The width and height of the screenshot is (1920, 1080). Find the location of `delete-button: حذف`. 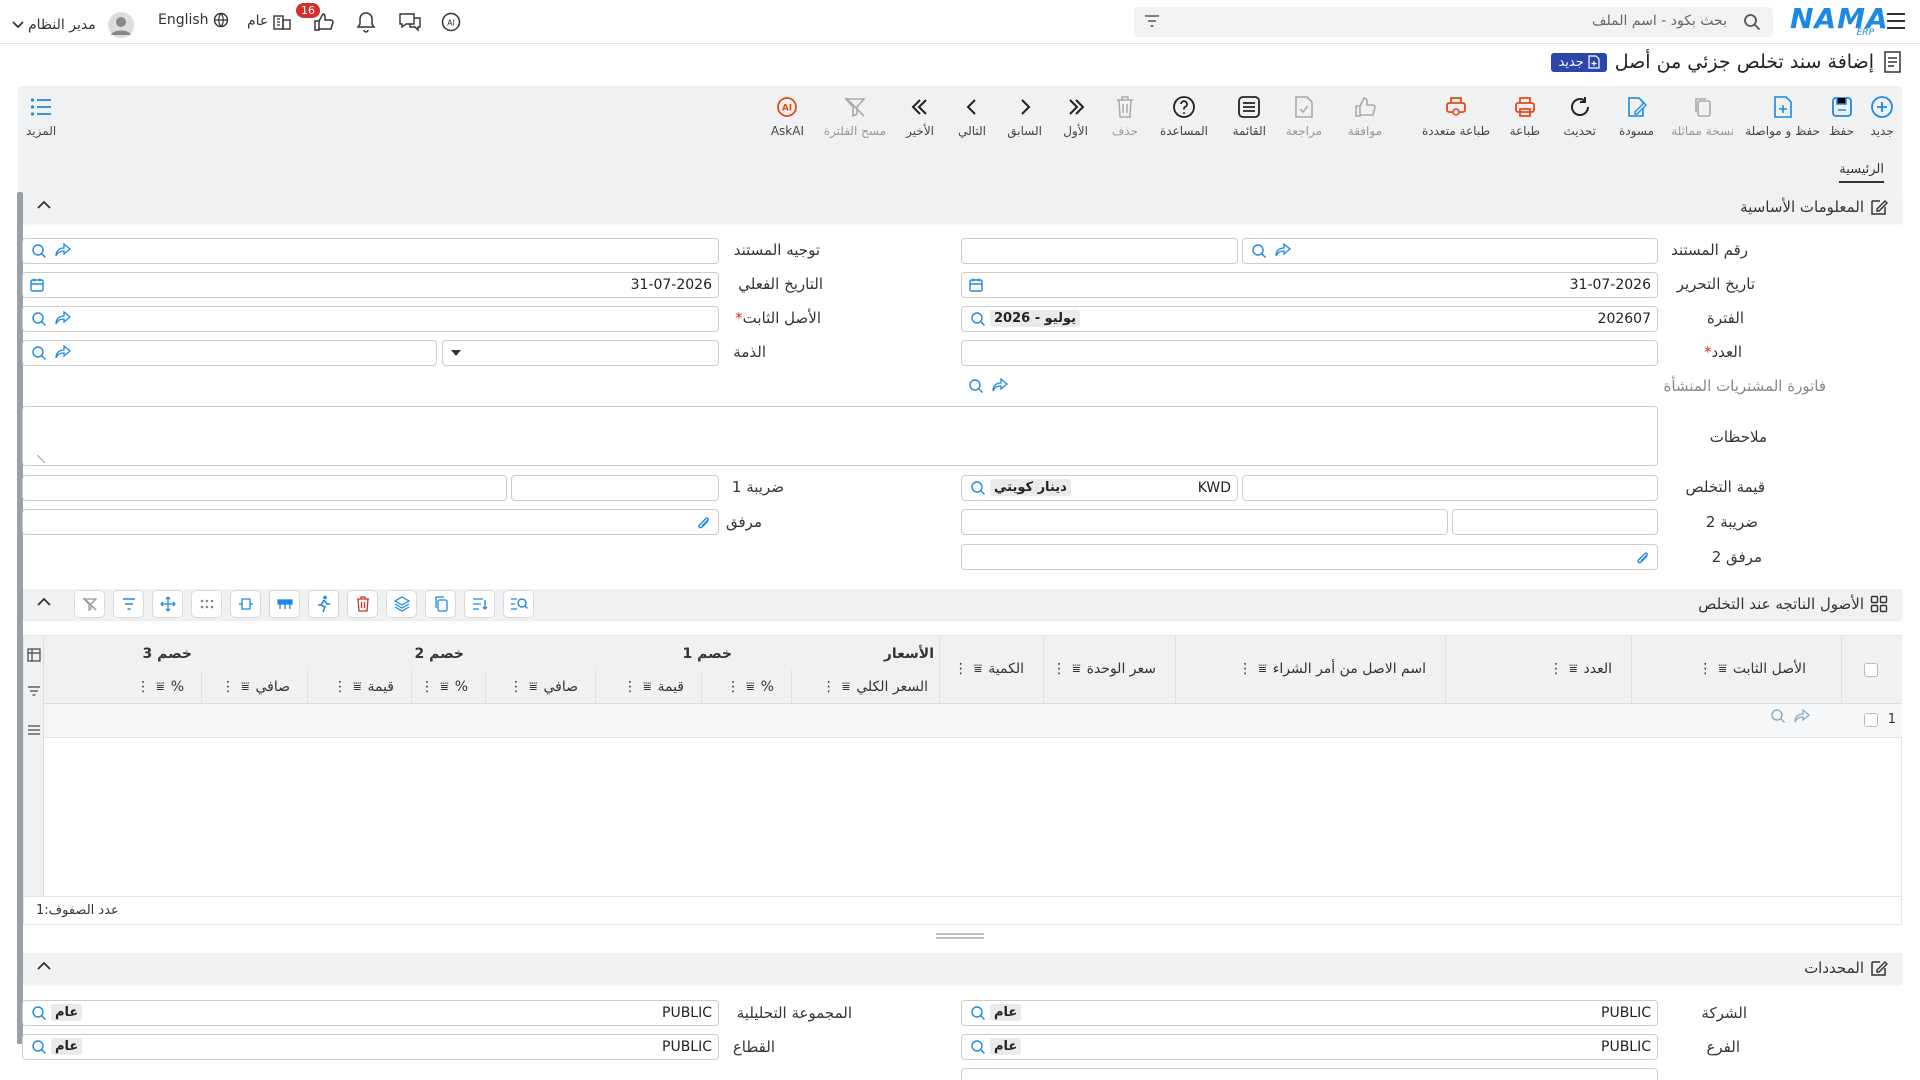

delete-button: حذف is located at coordinates (1125, 116).